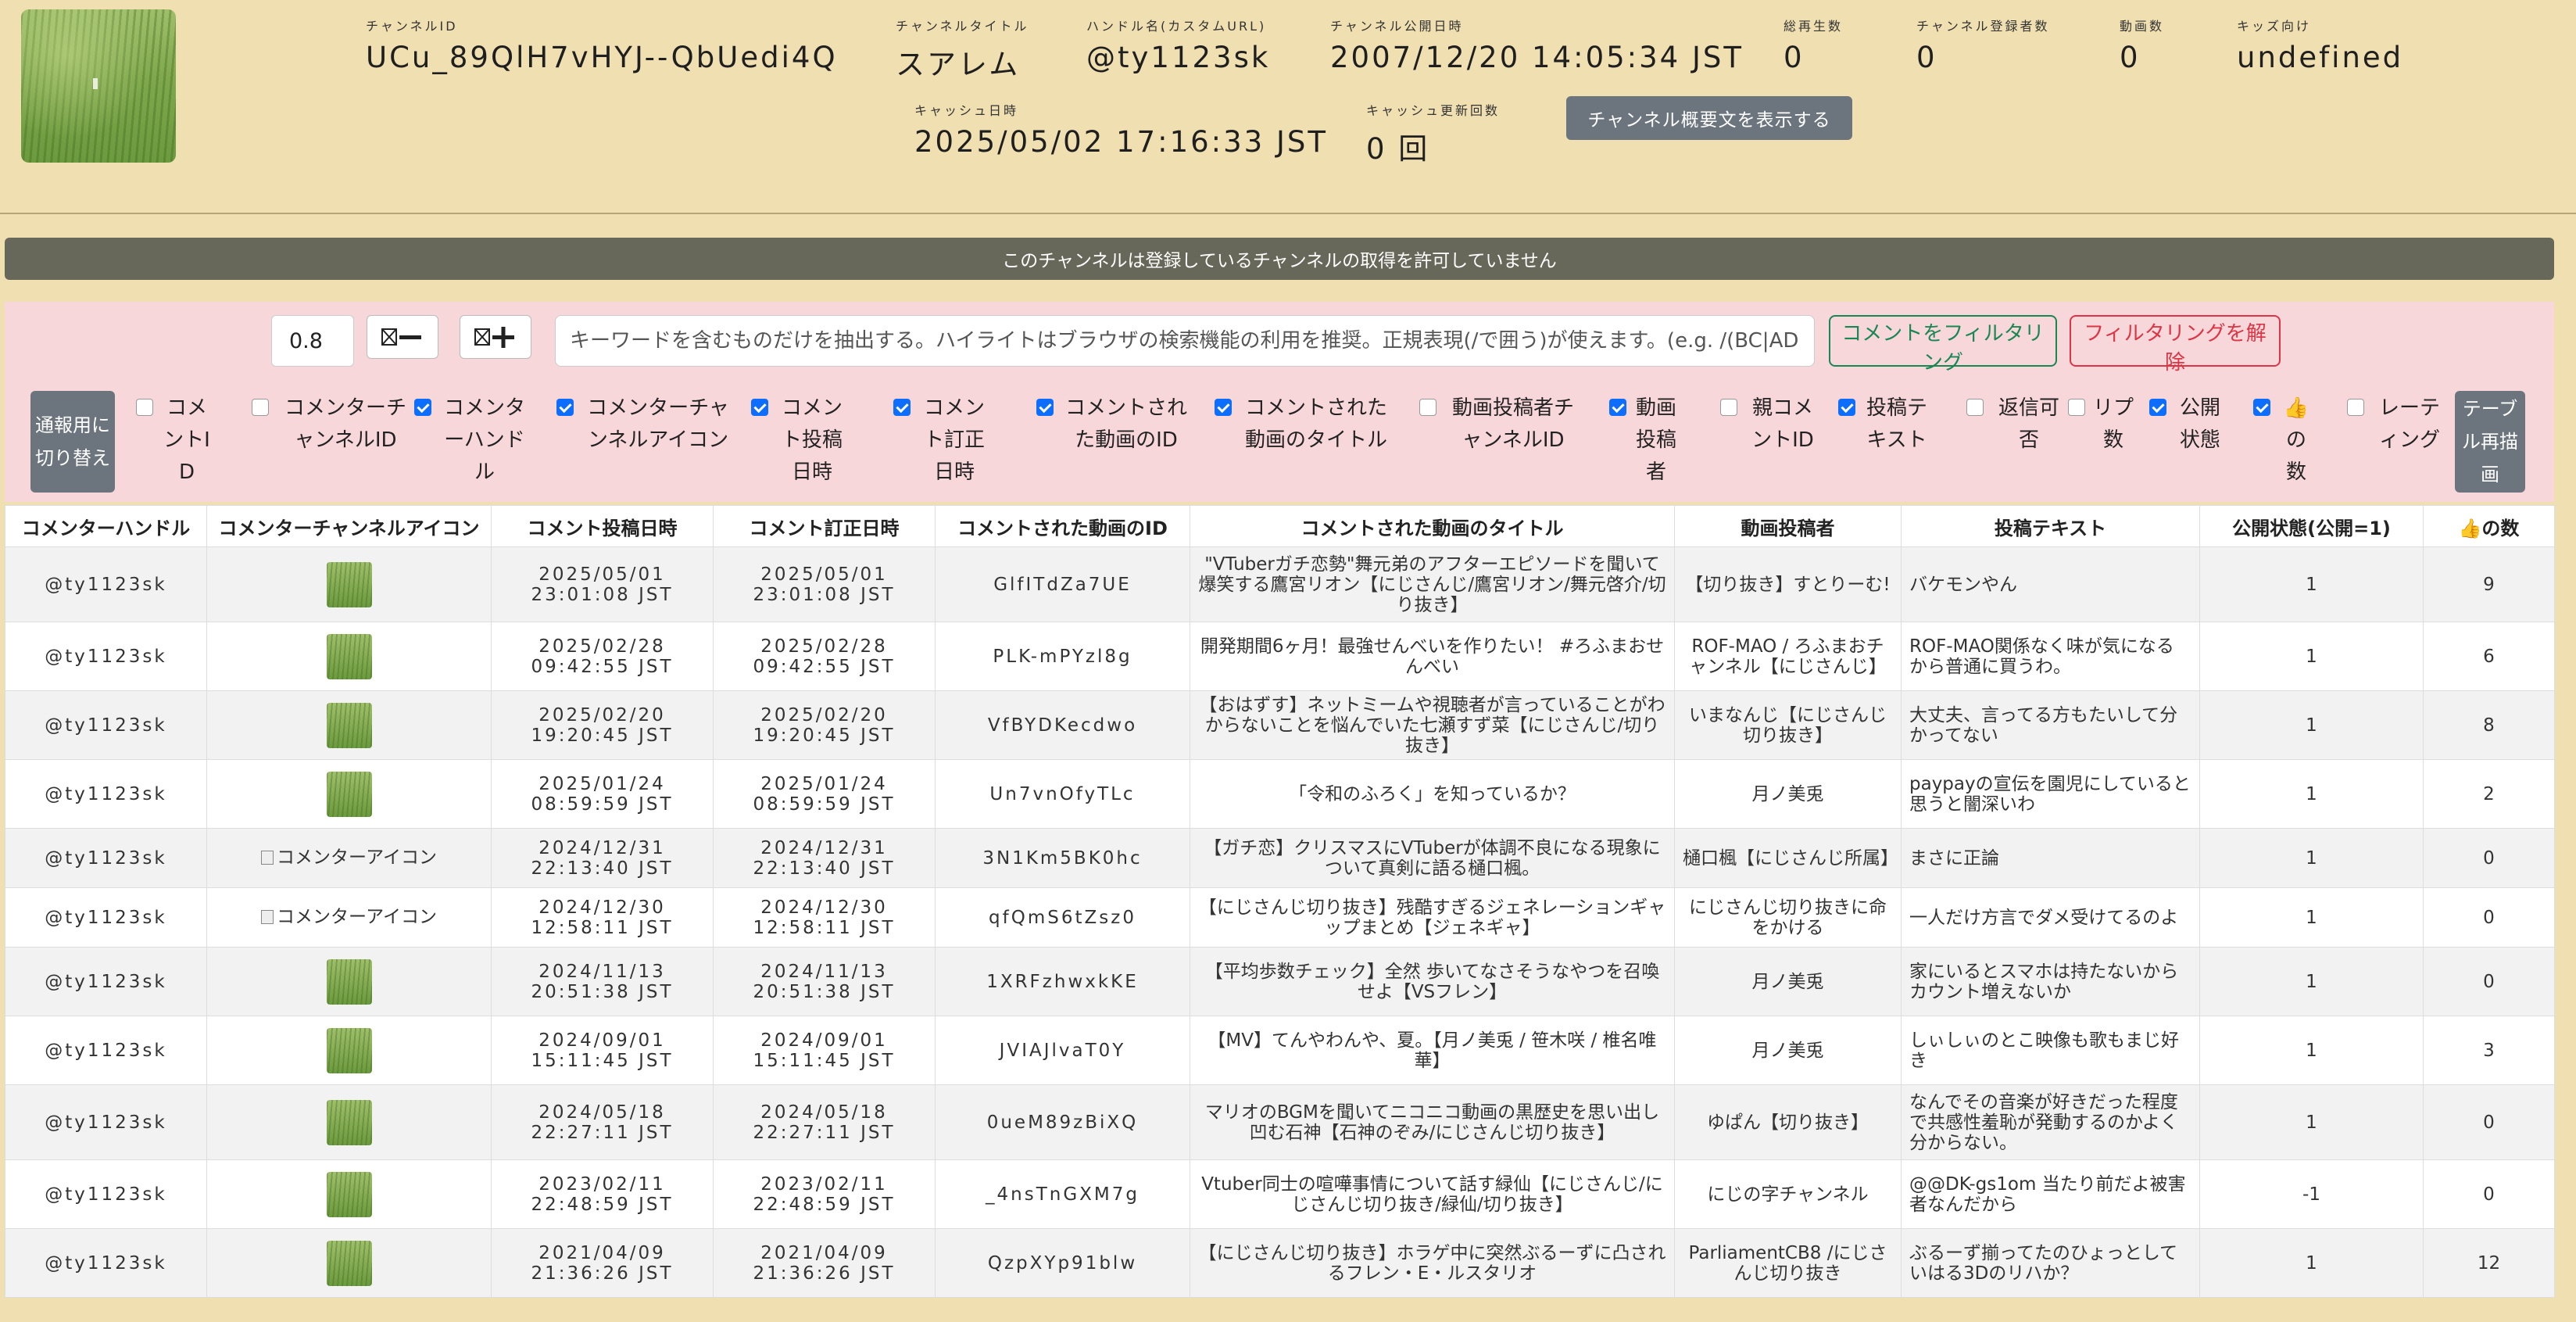  I want to click on column-toggle-label: コメンターチャンネルアイコン, so click(658, 424).